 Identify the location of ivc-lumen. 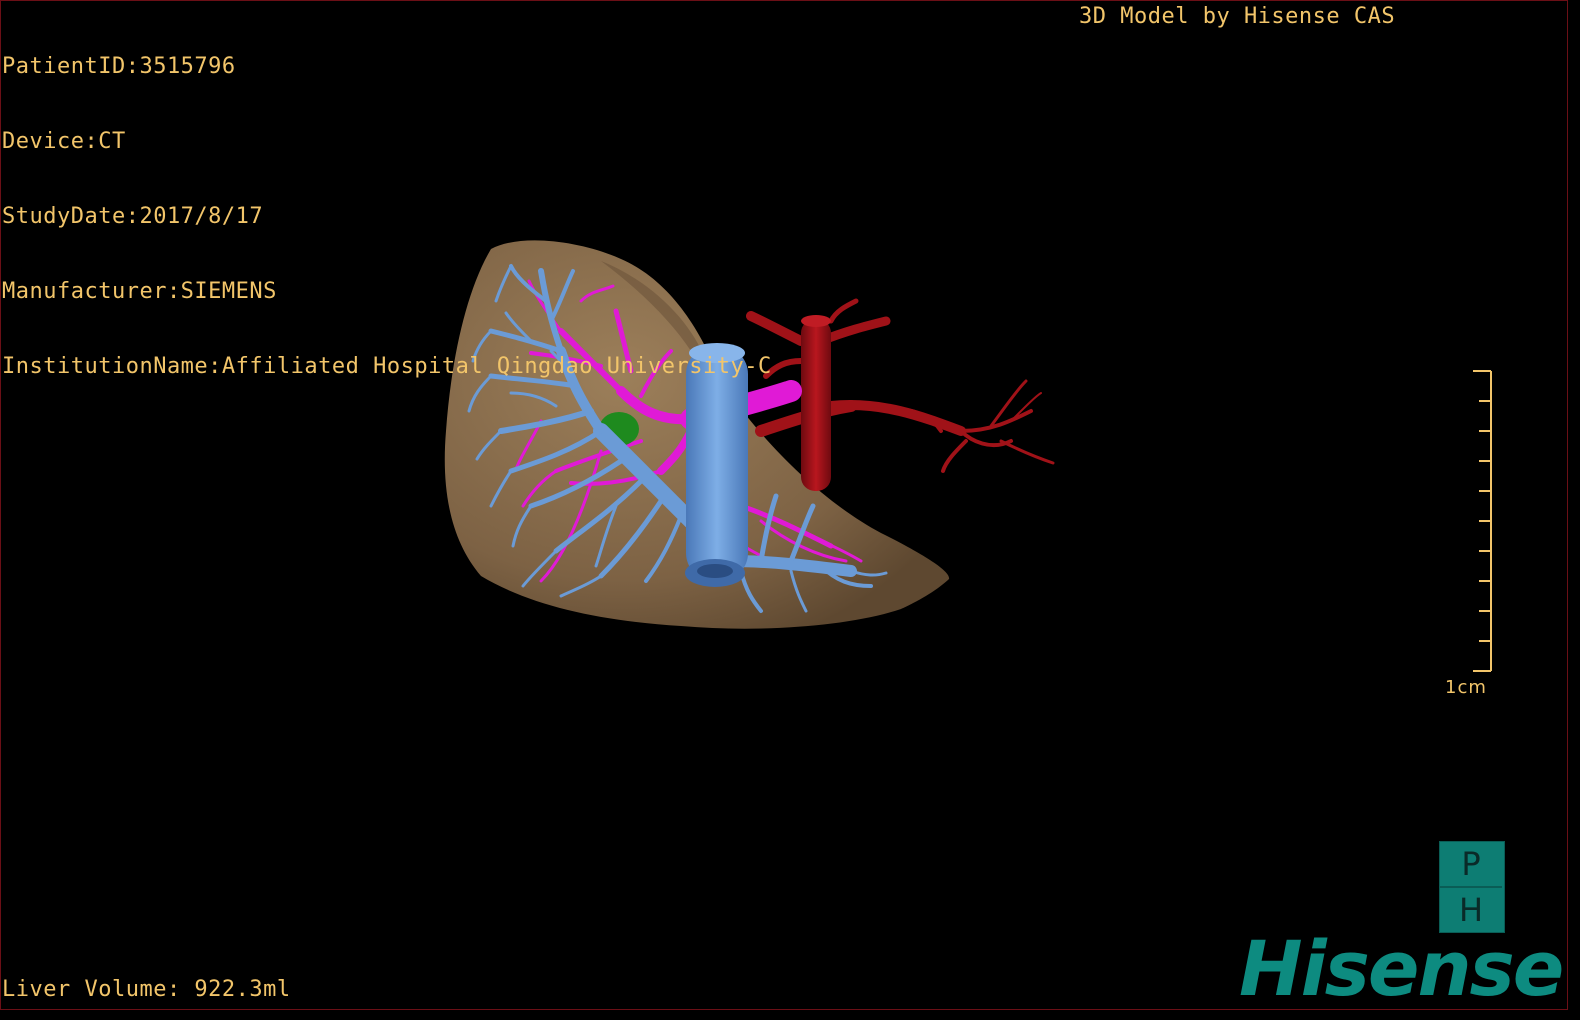
(715, 571).